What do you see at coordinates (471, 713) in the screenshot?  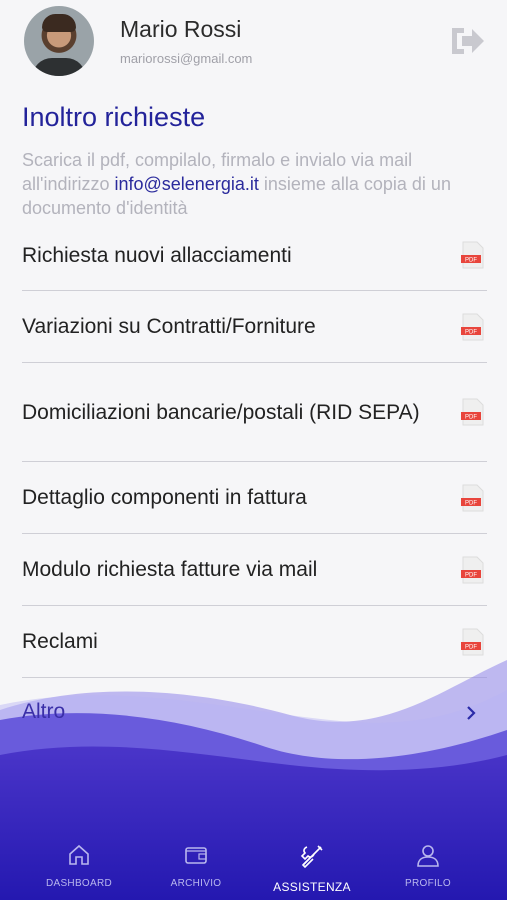 I see `chevron-right-icon` at bounding box center [471, 713].